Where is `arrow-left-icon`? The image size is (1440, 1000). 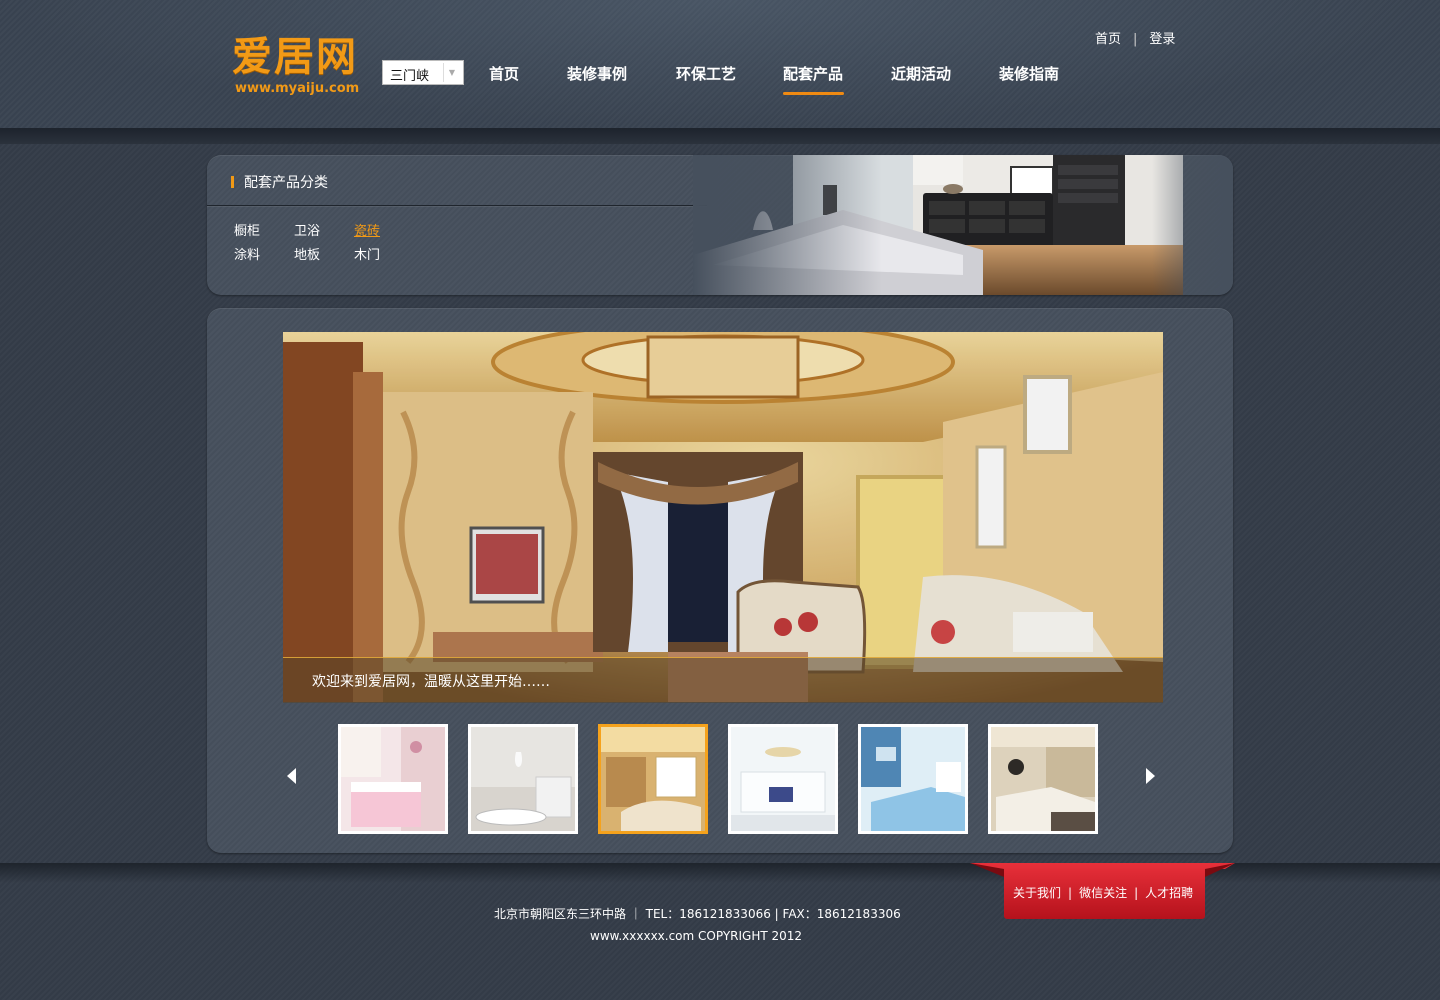 arrow-left-icon is located at coordinates (292, 776).